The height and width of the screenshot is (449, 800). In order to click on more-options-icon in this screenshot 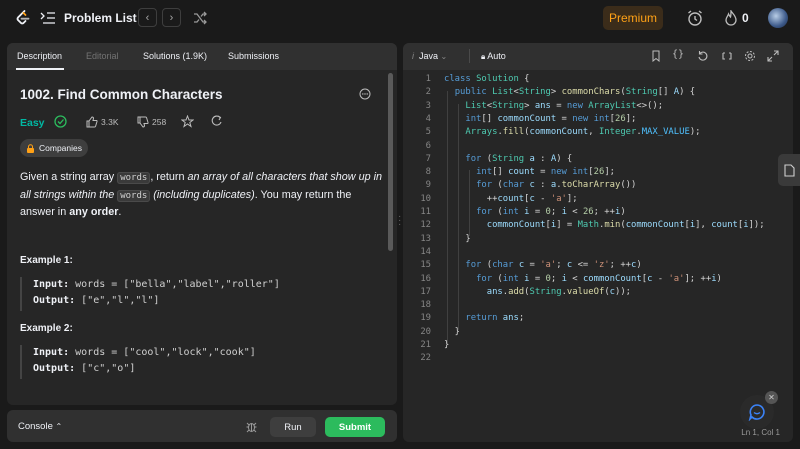, I will do `click(365, 94)`.